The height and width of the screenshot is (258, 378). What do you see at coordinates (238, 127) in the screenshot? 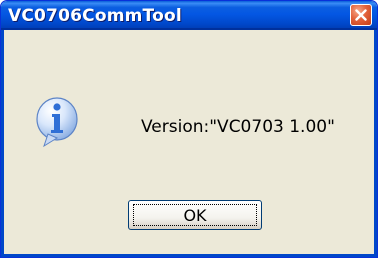
I see `dialog-message: Version:"VC0703 1.00"` at bounding box center [238, 127].